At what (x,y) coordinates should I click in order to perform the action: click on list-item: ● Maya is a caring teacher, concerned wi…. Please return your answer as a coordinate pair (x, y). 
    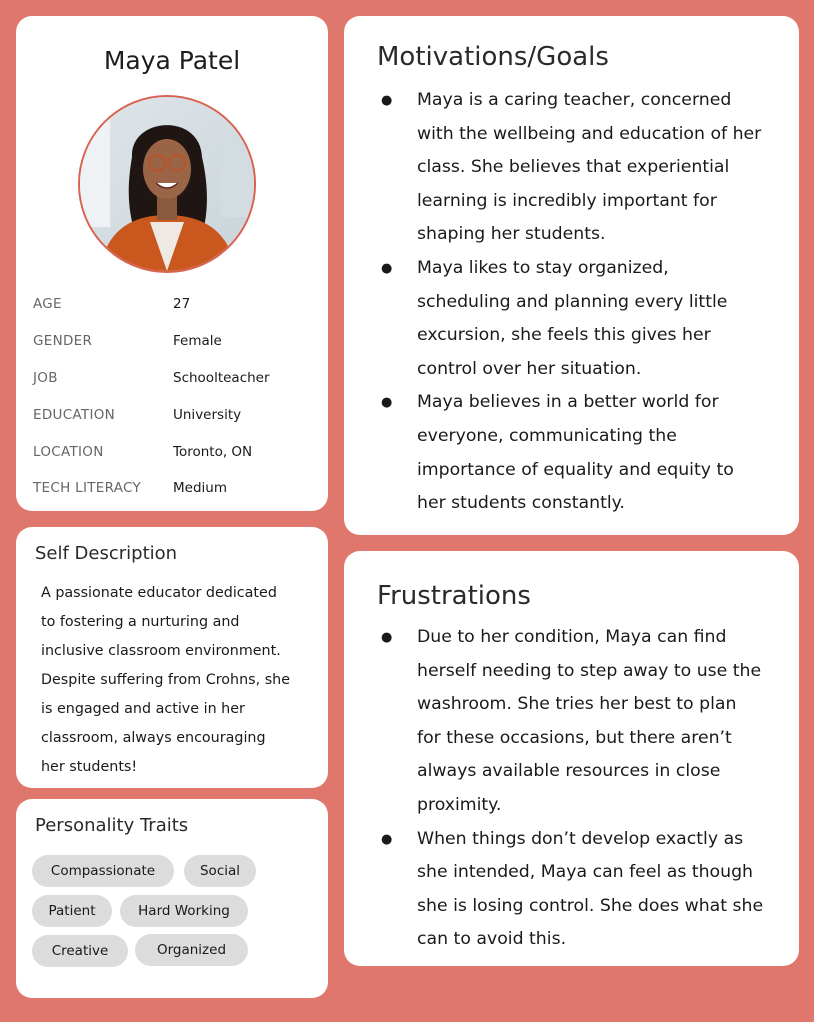
    Looking at the image, I should click on (574, 168).